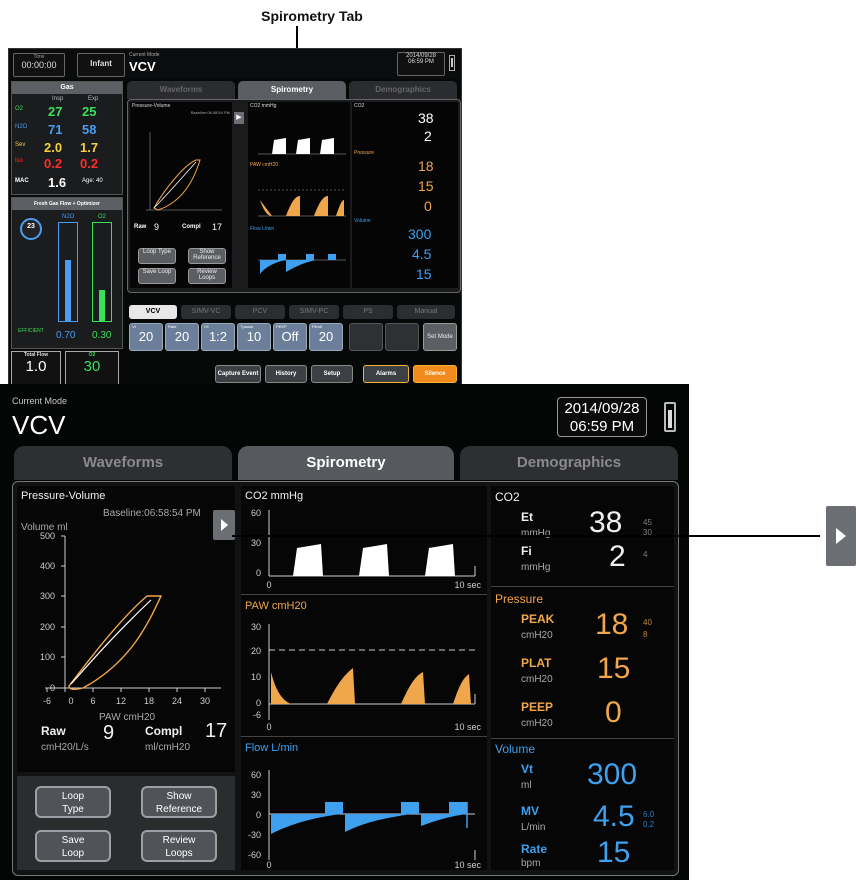 The width and height of the screenshot is (859, 880). Describe the element at coordinates (613, 712) in the screenshot. I see `peep-value: 0` at that location.